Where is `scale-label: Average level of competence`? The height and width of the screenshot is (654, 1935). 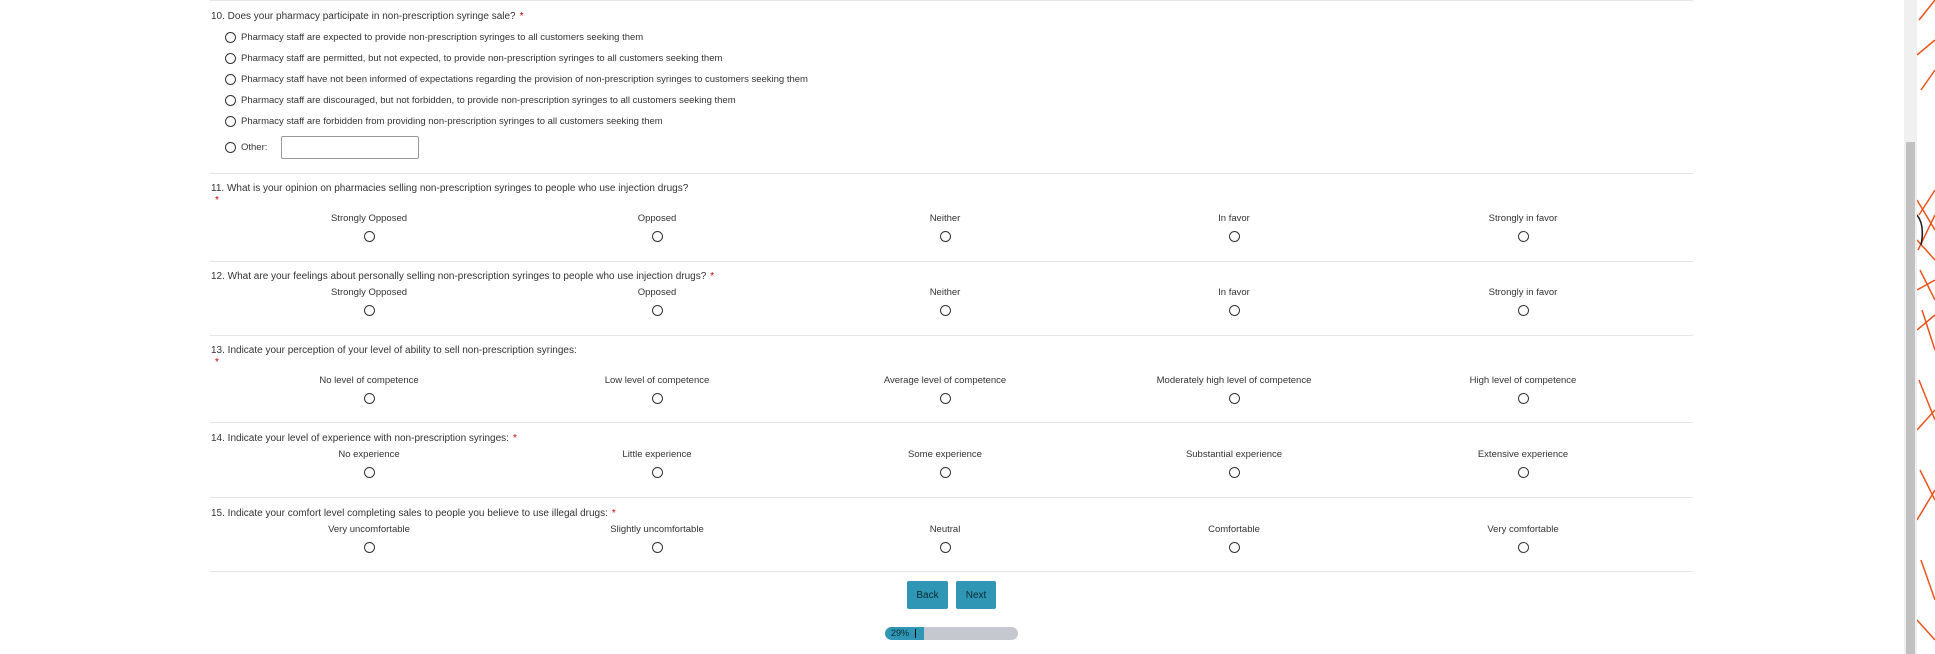
scale-label: Average level of competence is located at coordinates (945, 380).